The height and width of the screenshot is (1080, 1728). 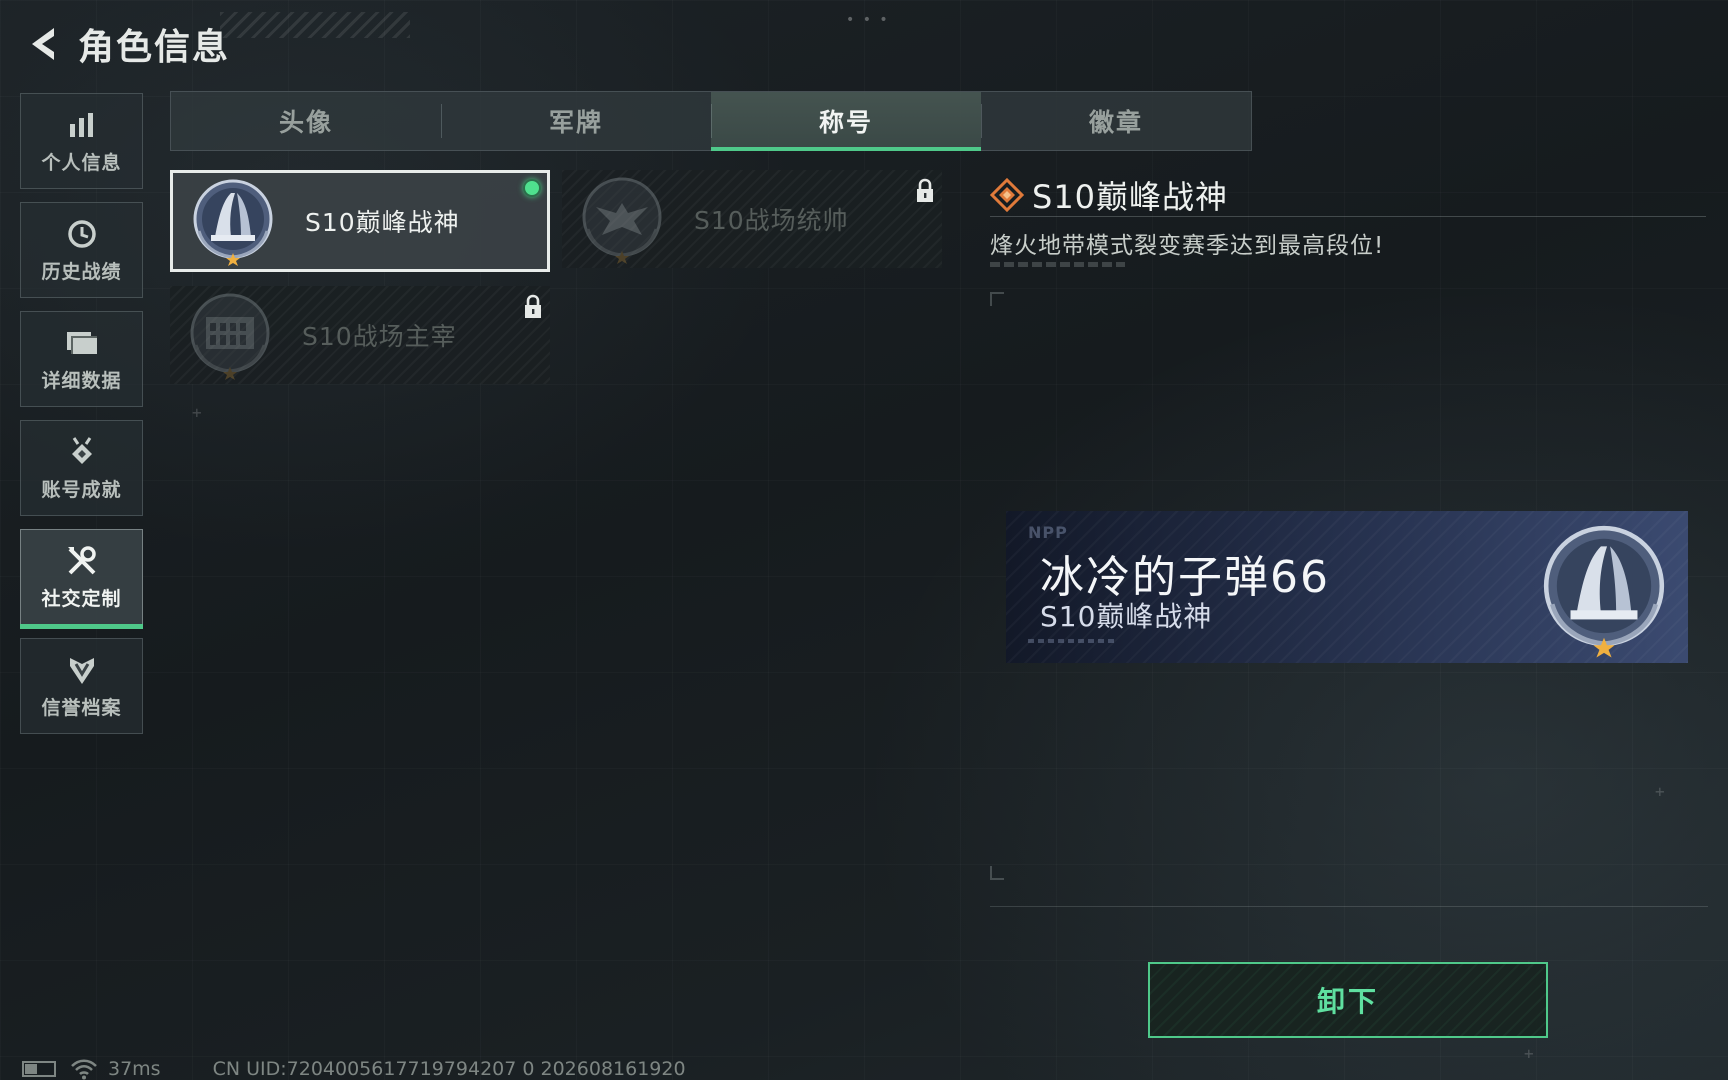 What do you see at coordinates (81, 707) in the screenshot?
I see `sidebar-item-label: 信誉档案` at bounding box center [81, 707].